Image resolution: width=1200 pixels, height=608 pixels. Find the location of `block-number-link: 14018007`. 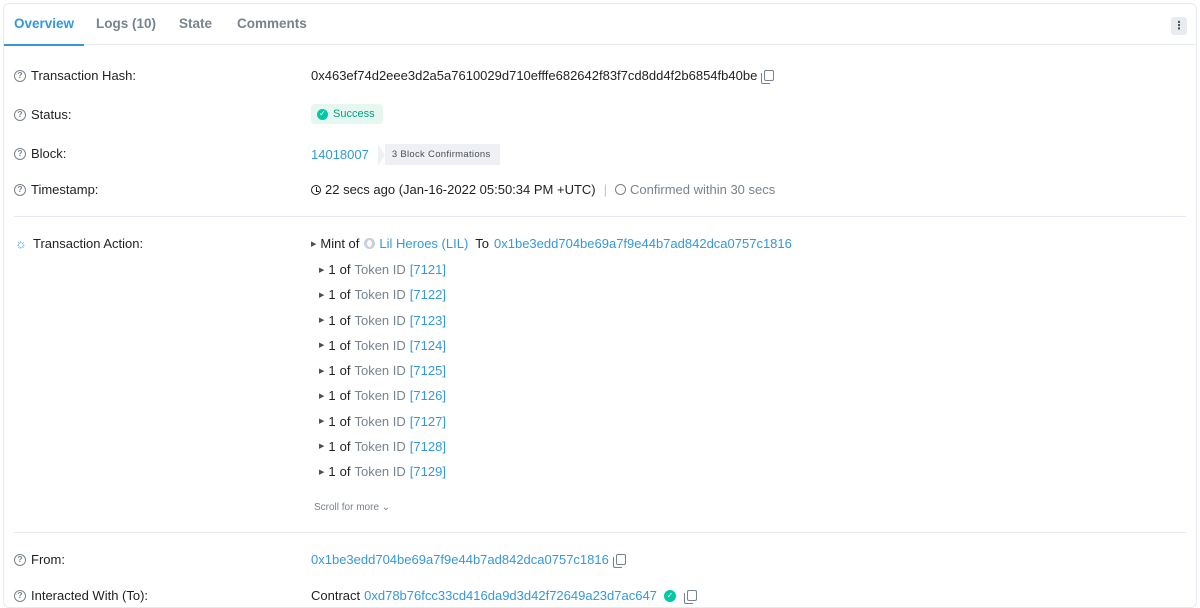

block-number-link: 14018007 is located at coordinates (340, 154).